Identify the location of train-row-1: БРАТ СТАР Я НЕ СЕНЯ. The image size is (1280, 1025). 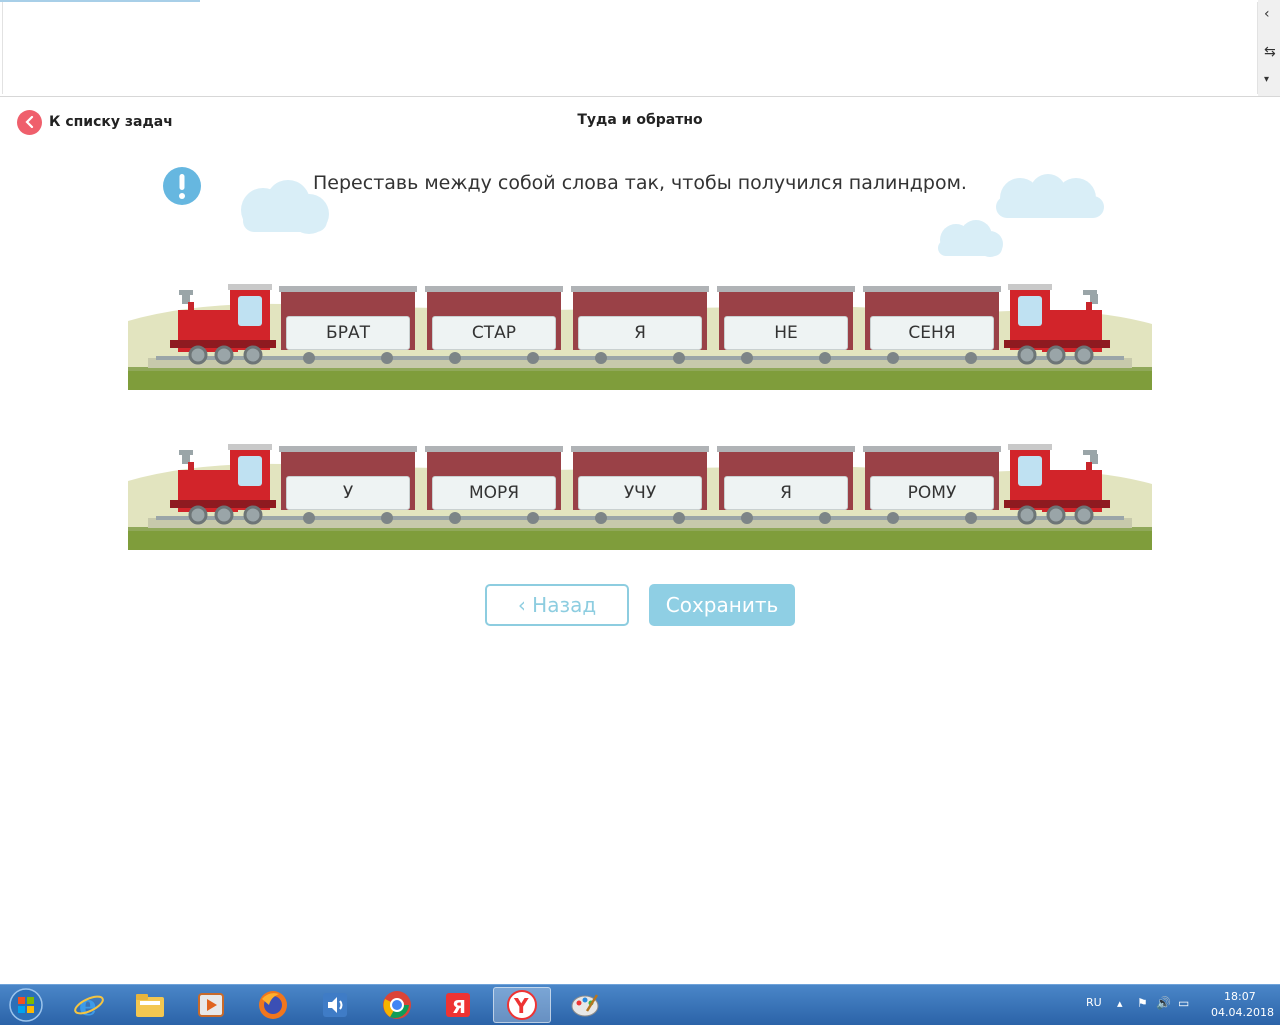
(640, 340).